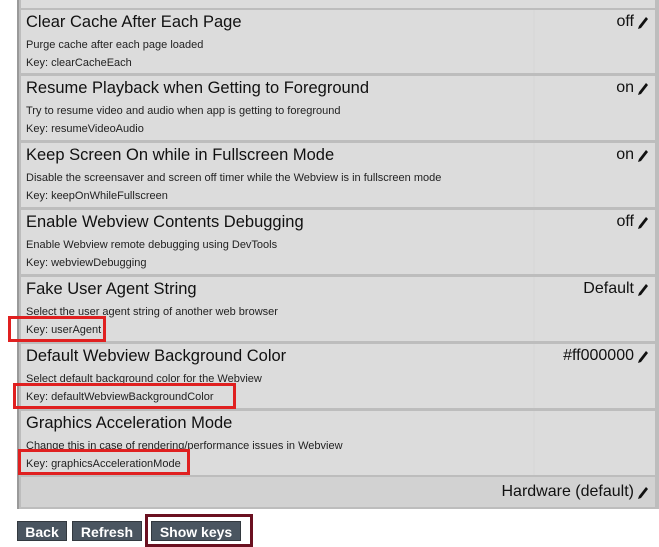  I want to click on setting-title: Keep Screen On while in Fullscreen Mode, so click(180, 155).